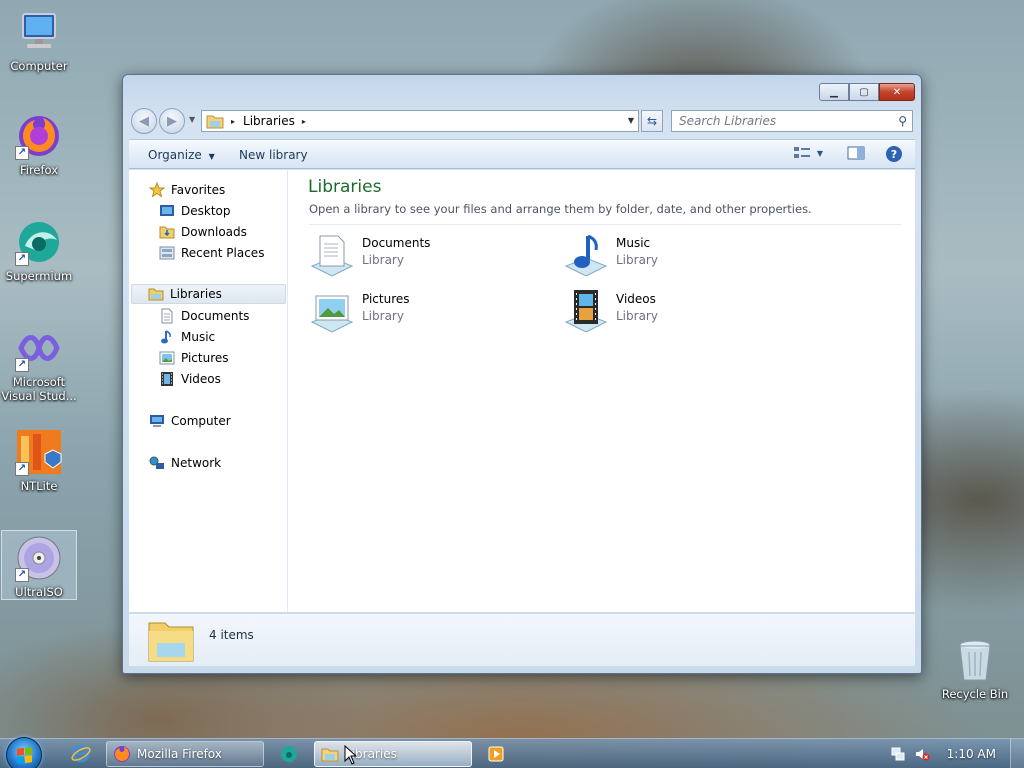 The height and width of the screenshot is (768, 1024). What do you see at coordinates (167, 232) in the screenshot?
I see `downloads-folder-icon` at bounding box center [167, 232].